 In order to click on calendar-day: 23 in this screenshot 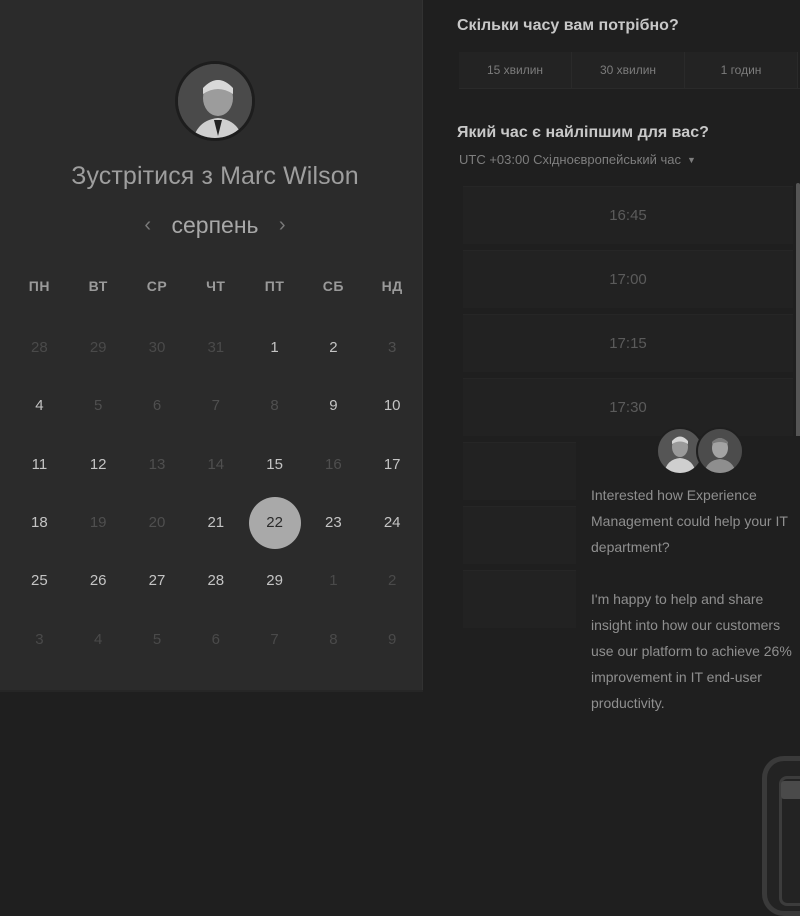, I will do `click(333, 523)`.